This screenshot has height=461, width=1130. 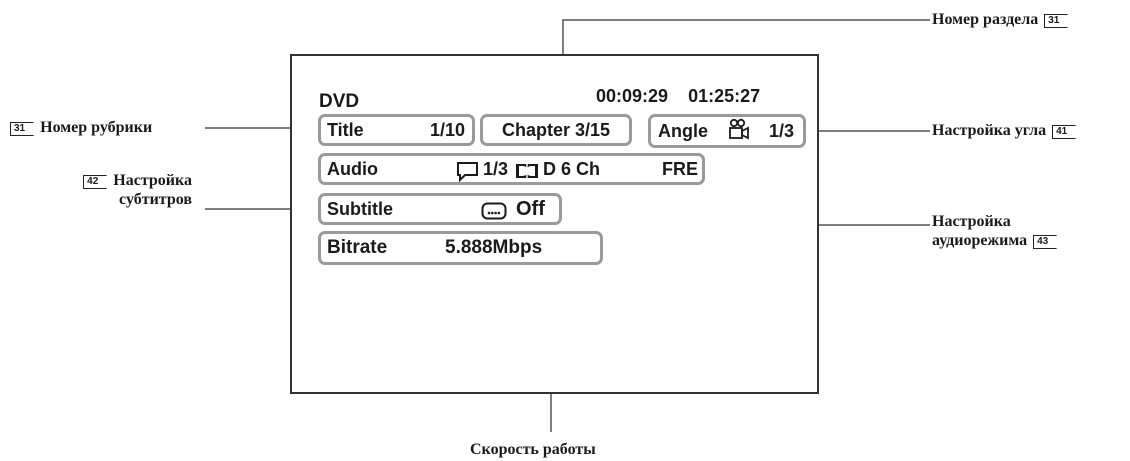 What do you see at coordinates (116, 190) in the screenshot?
I see `callout-subtitle-setting: 42 Настройка субтитров` at bounding box center [116, 190].